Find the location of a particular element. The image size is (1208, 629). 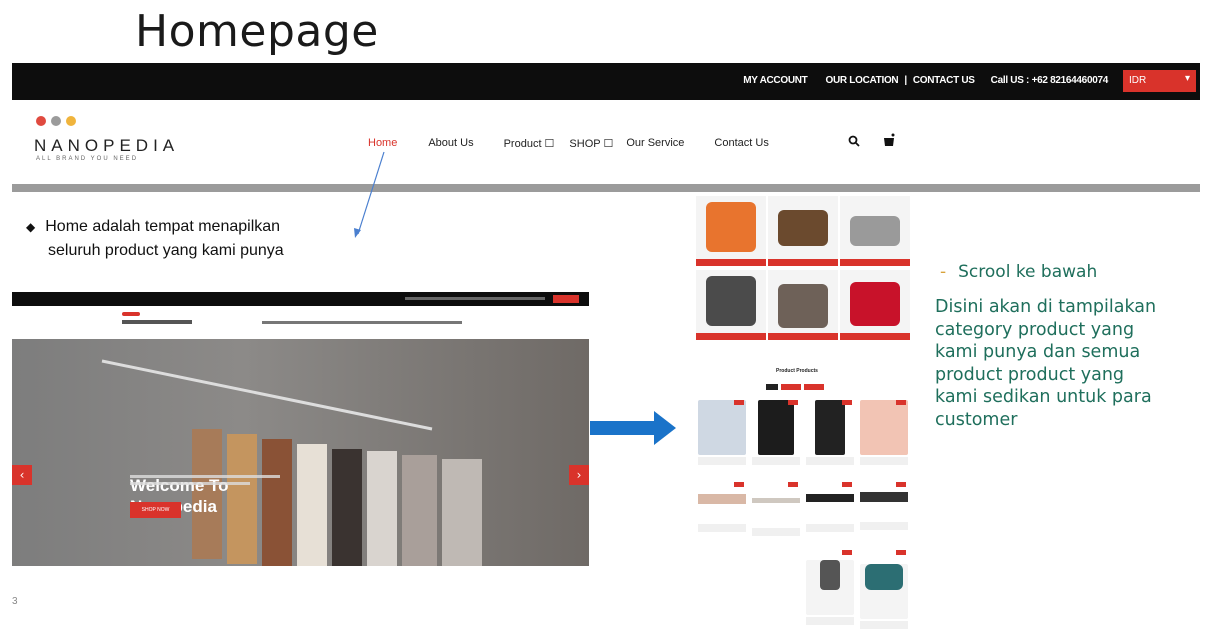

brand-logo: NANOPEDIA is located at coordinates (106, 146).